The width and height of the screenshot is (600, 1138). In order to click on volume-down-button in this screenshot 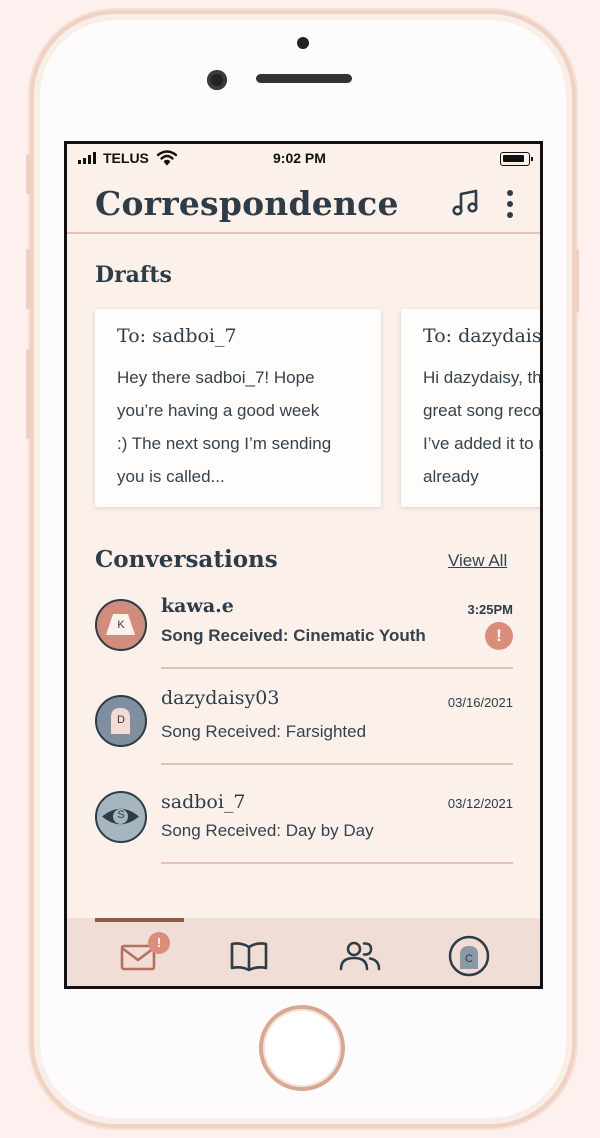, I will do `click(28, 394)`.